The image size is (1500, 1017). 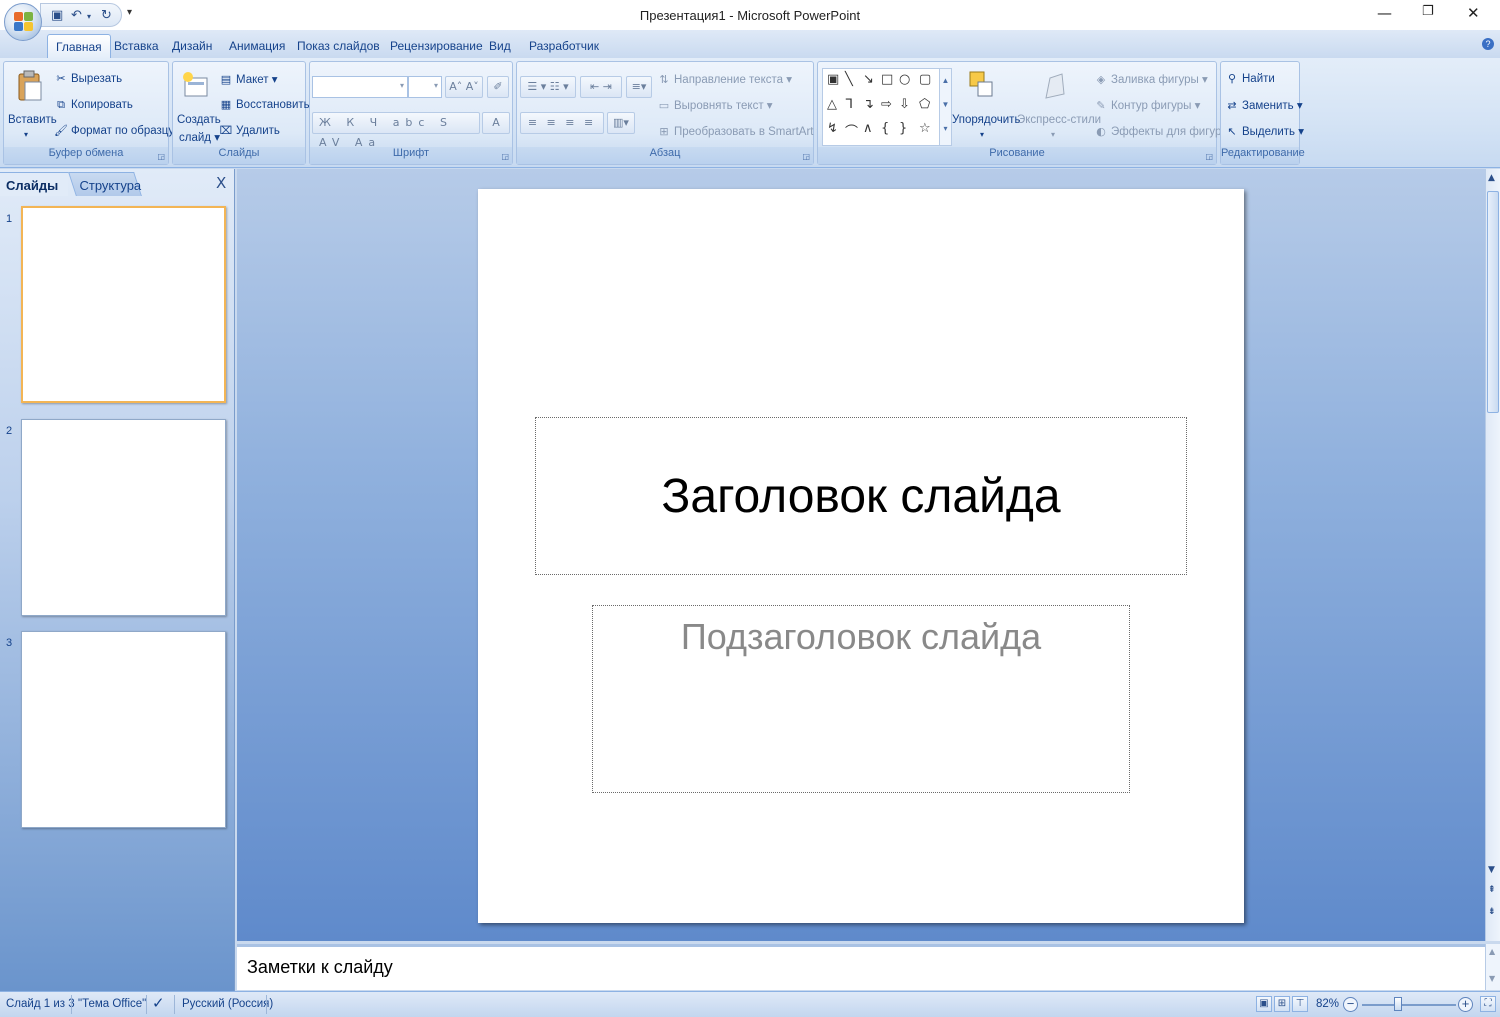 I want to click on quick-styles-dropdown-icon: ▾, so click(x=1053, y=134).